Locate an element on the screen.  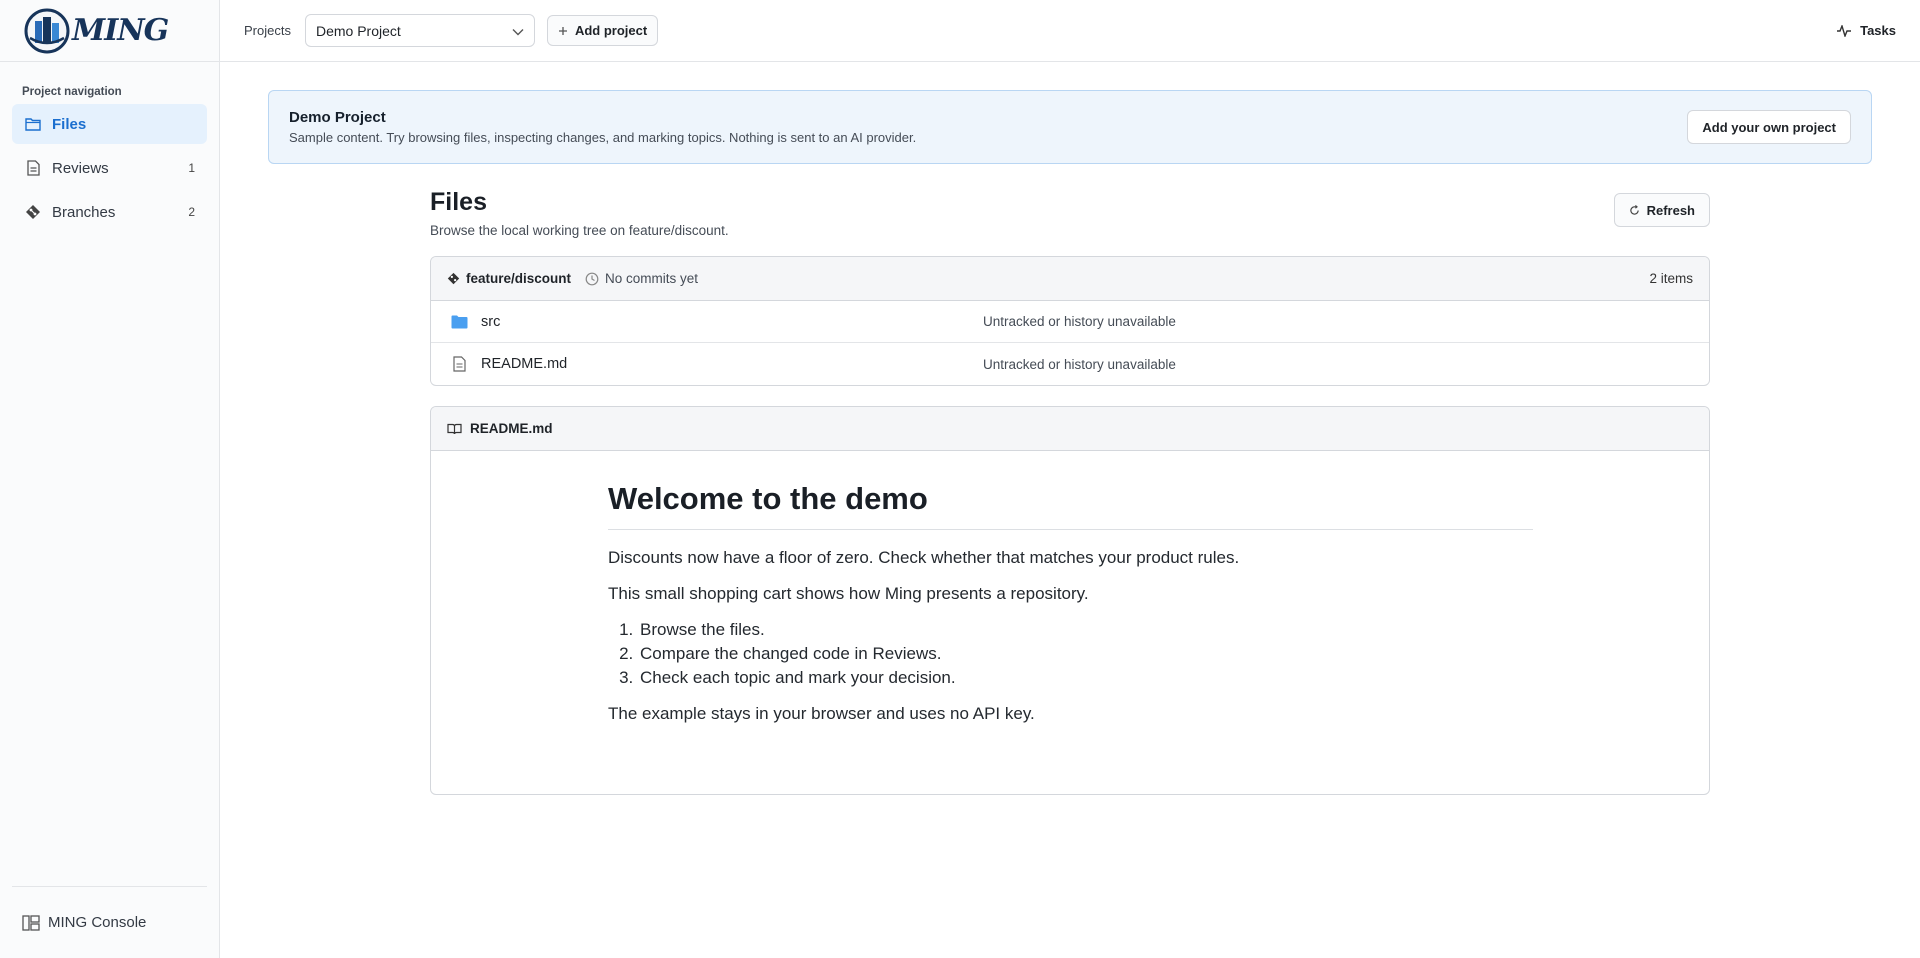
console-label: MING Console is located at coordinates (97, 922).